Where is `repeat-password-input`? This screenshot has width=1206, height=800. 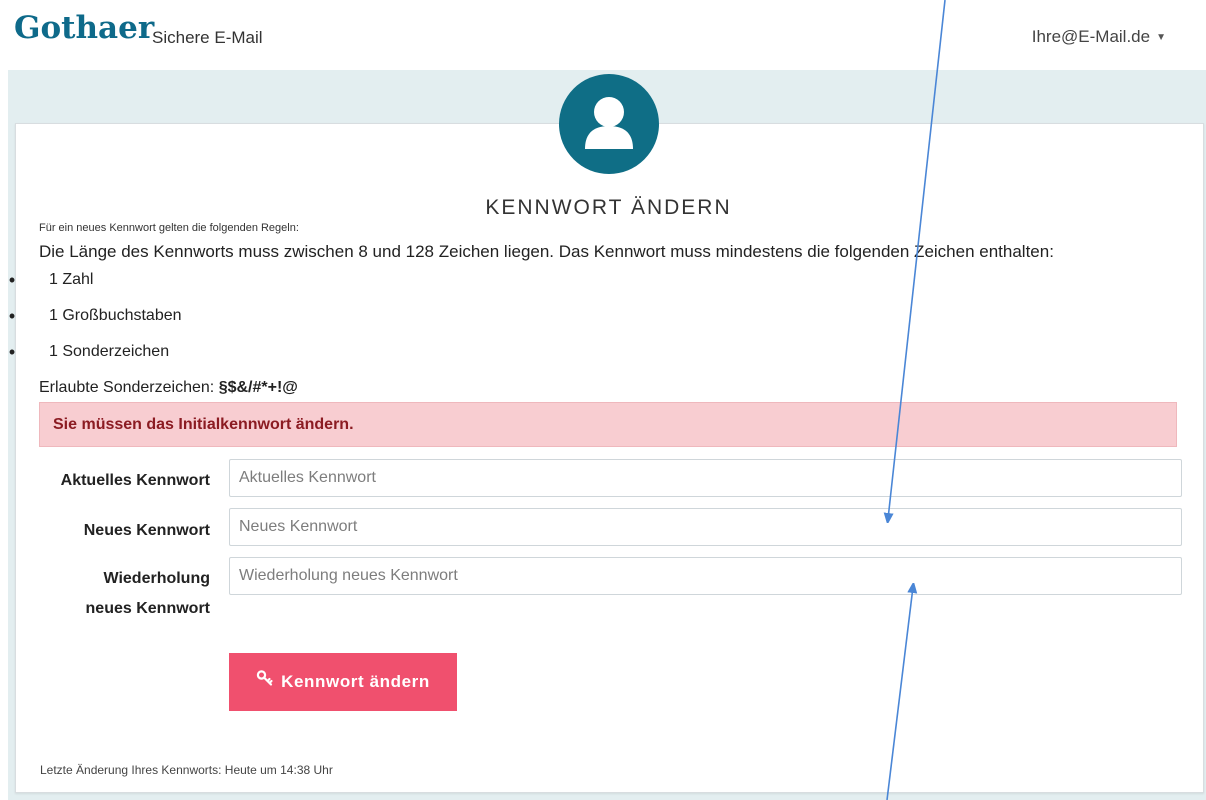 repeat-password-input is located at coordinates (705, 576).